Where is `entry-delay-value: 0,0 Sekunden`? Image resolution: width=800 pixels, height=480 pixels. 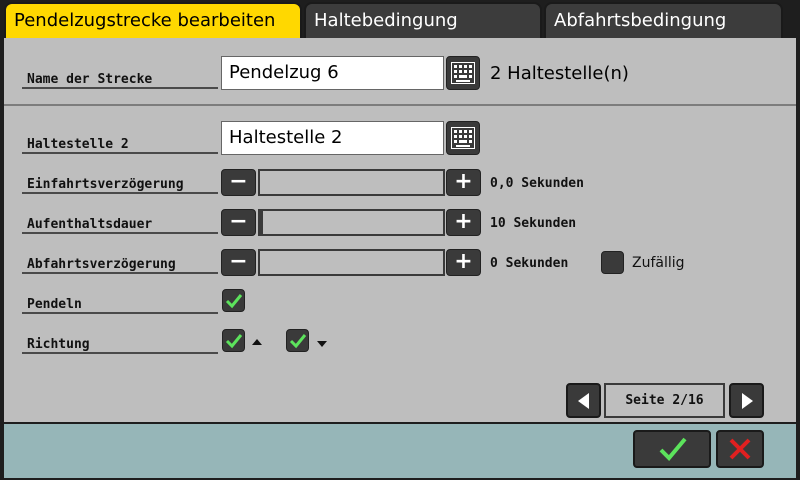 entry-delay-value: 0,0 Sekunden is located at coordinates (537, 183).